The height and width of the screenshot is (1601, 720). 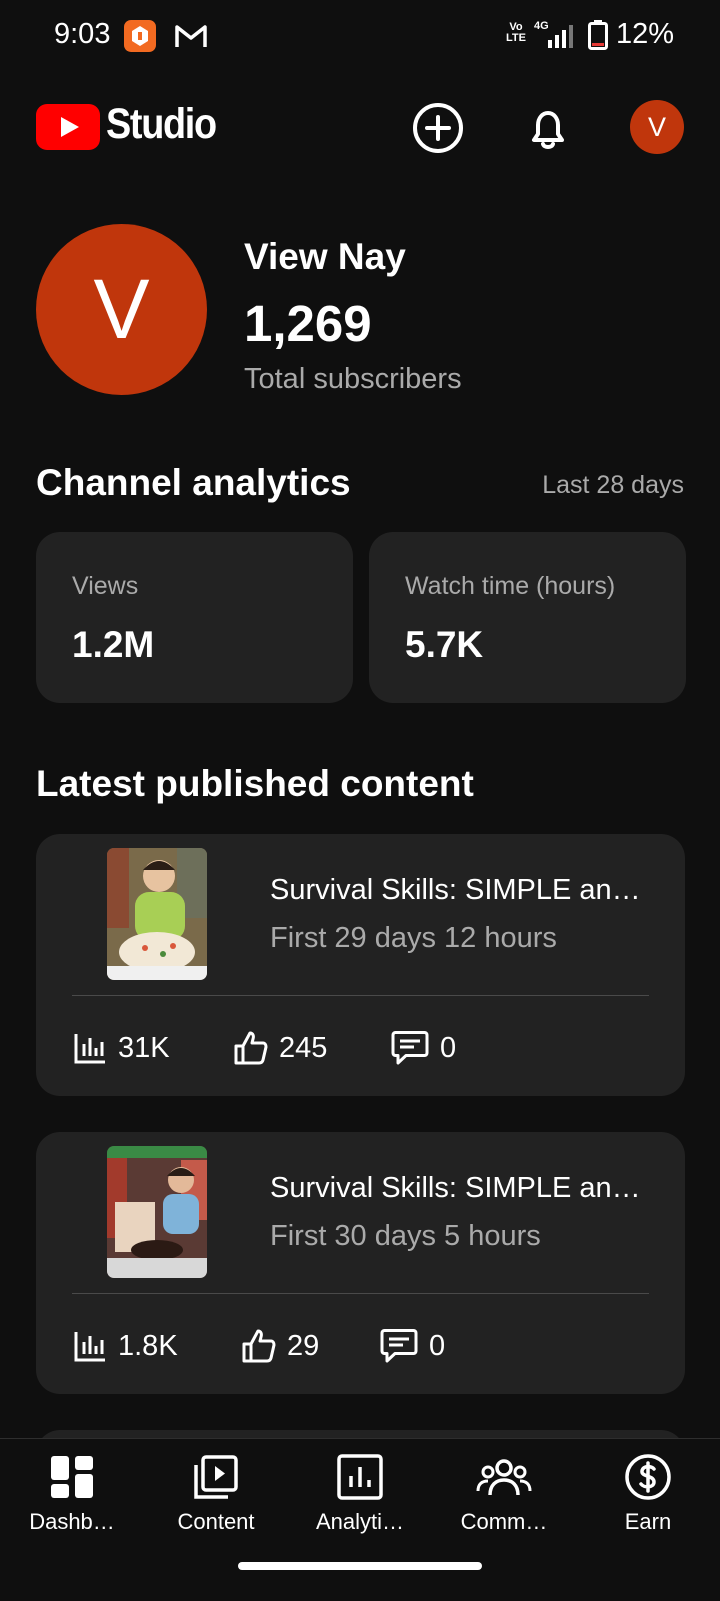 I want to click on metric-value: 5.7K, so click(x=444, y=644).